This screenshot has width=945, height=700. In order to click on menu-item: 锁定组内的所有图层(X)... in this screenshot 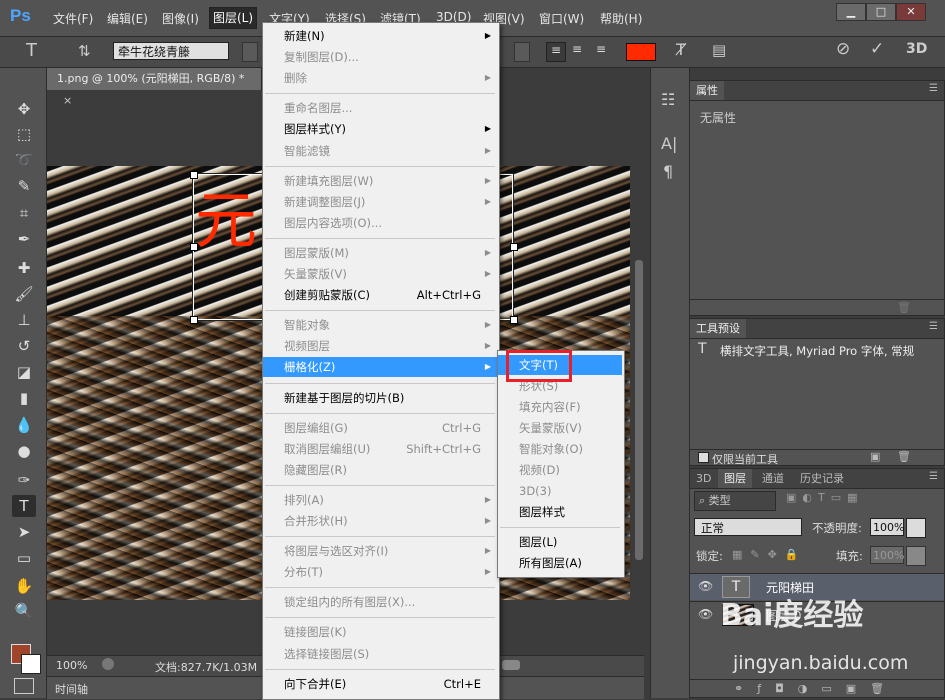, I will do `click(380, 602)`.